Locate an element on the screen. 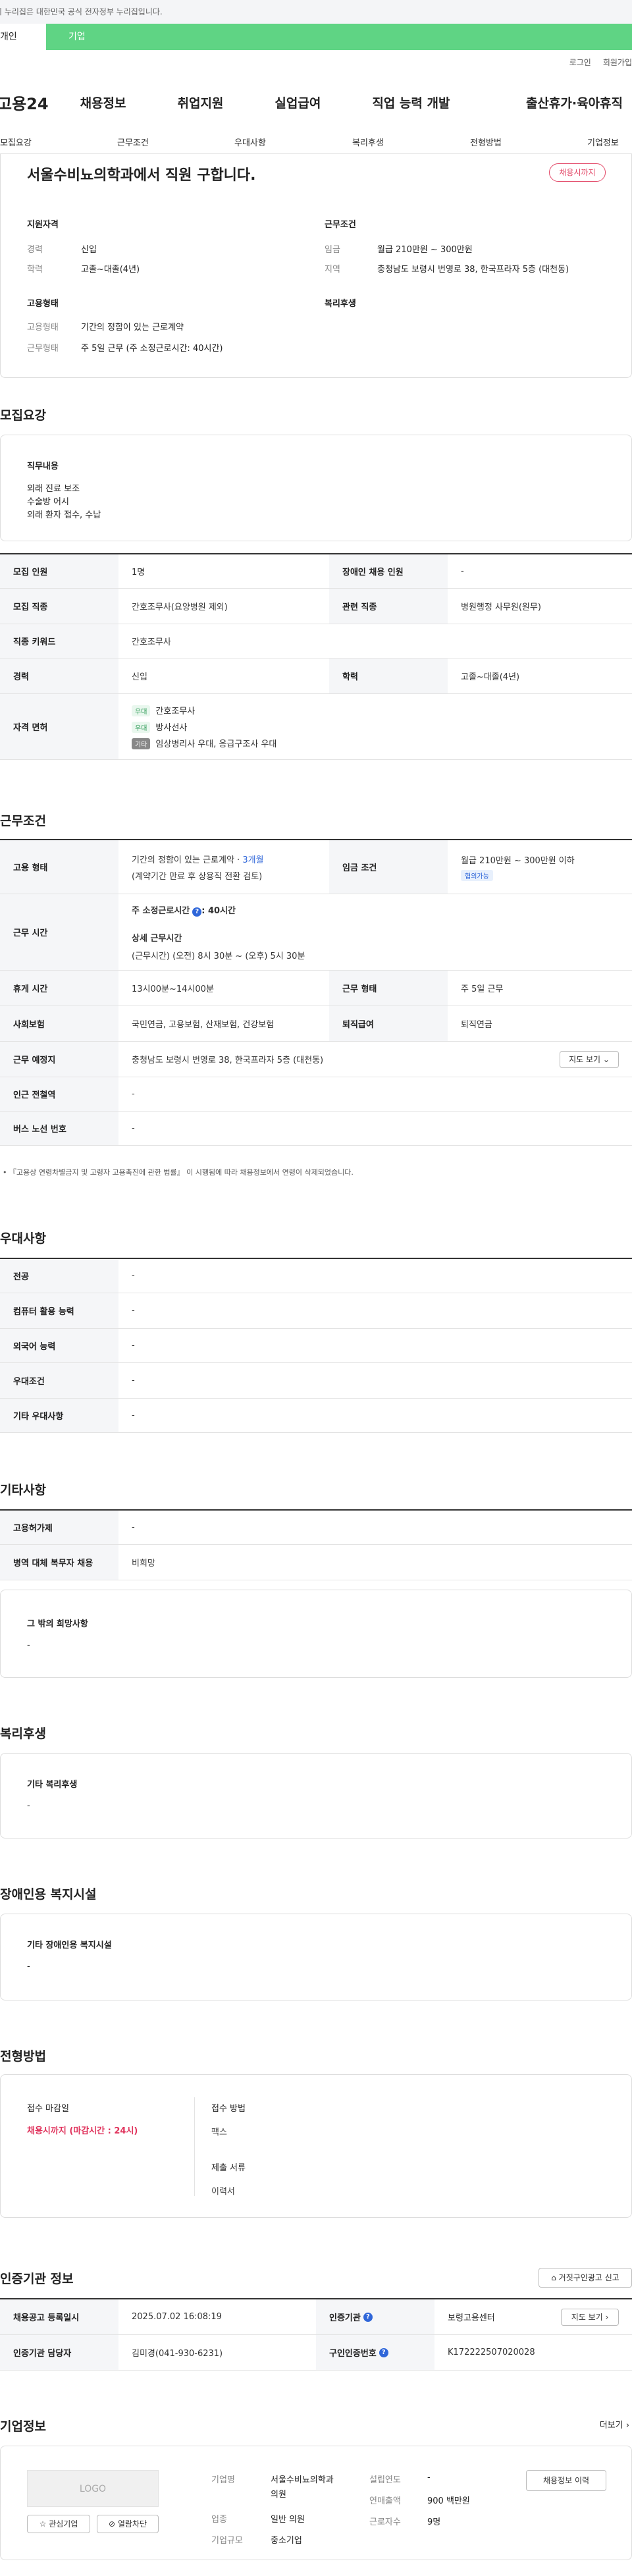  block-icon: ⊘ is located at coordinates (112, 2524).